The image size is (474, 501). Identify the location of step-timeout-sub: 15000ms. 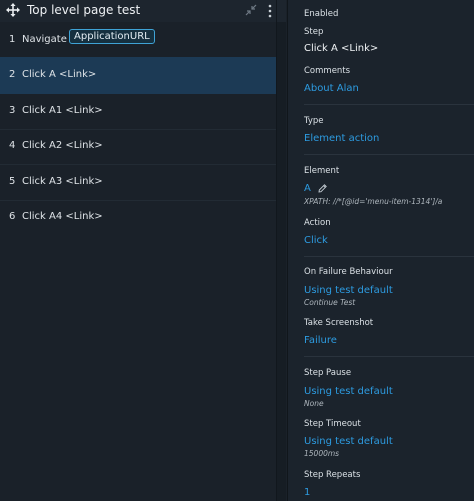
(322, 453).